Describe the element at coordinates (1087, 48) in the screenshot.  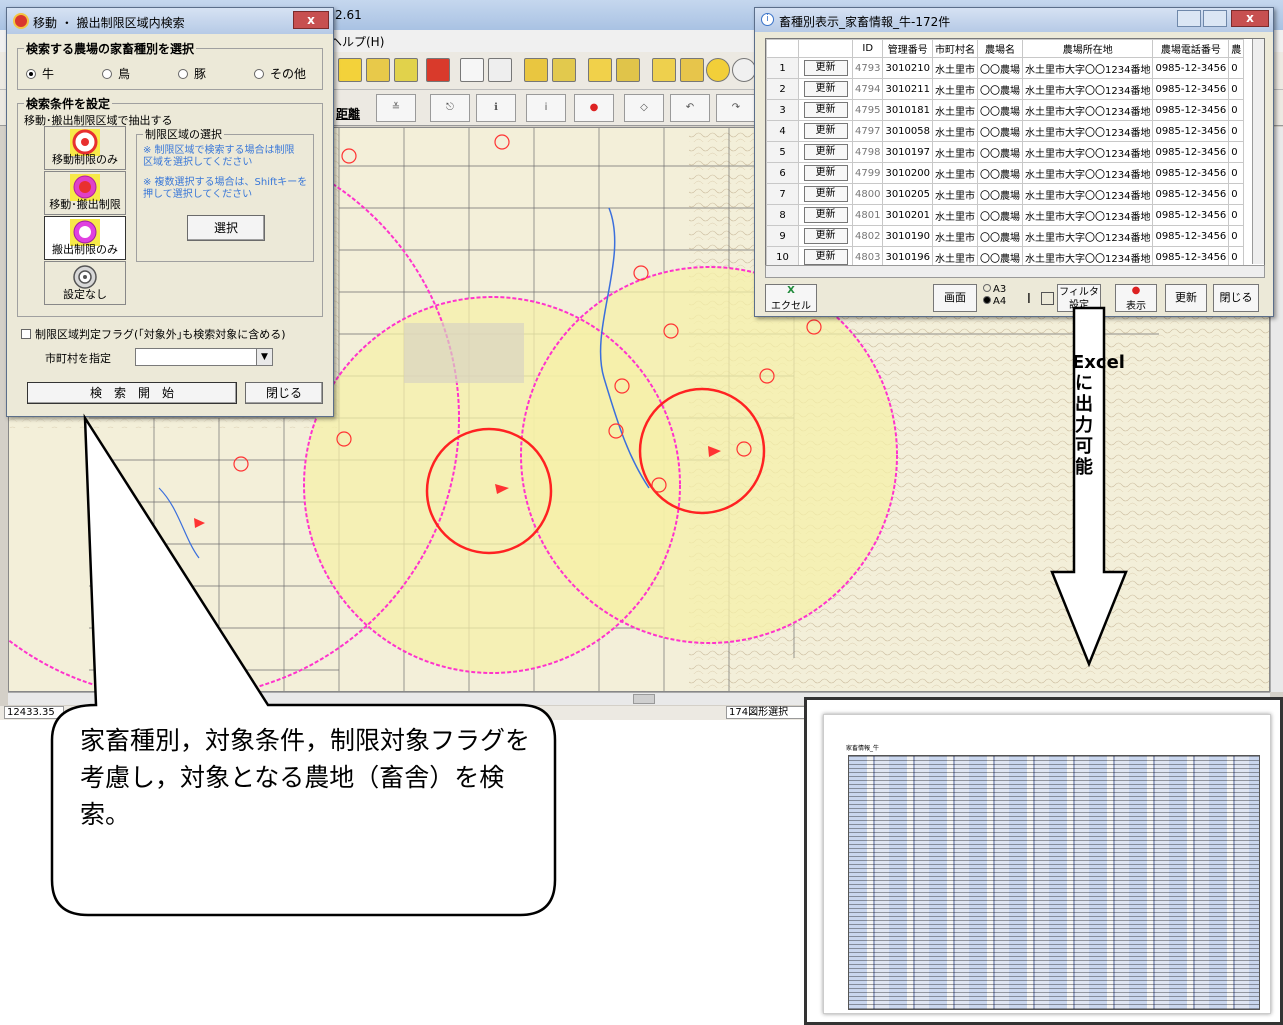
I see `col-header-address: 農場所在地` at that location.